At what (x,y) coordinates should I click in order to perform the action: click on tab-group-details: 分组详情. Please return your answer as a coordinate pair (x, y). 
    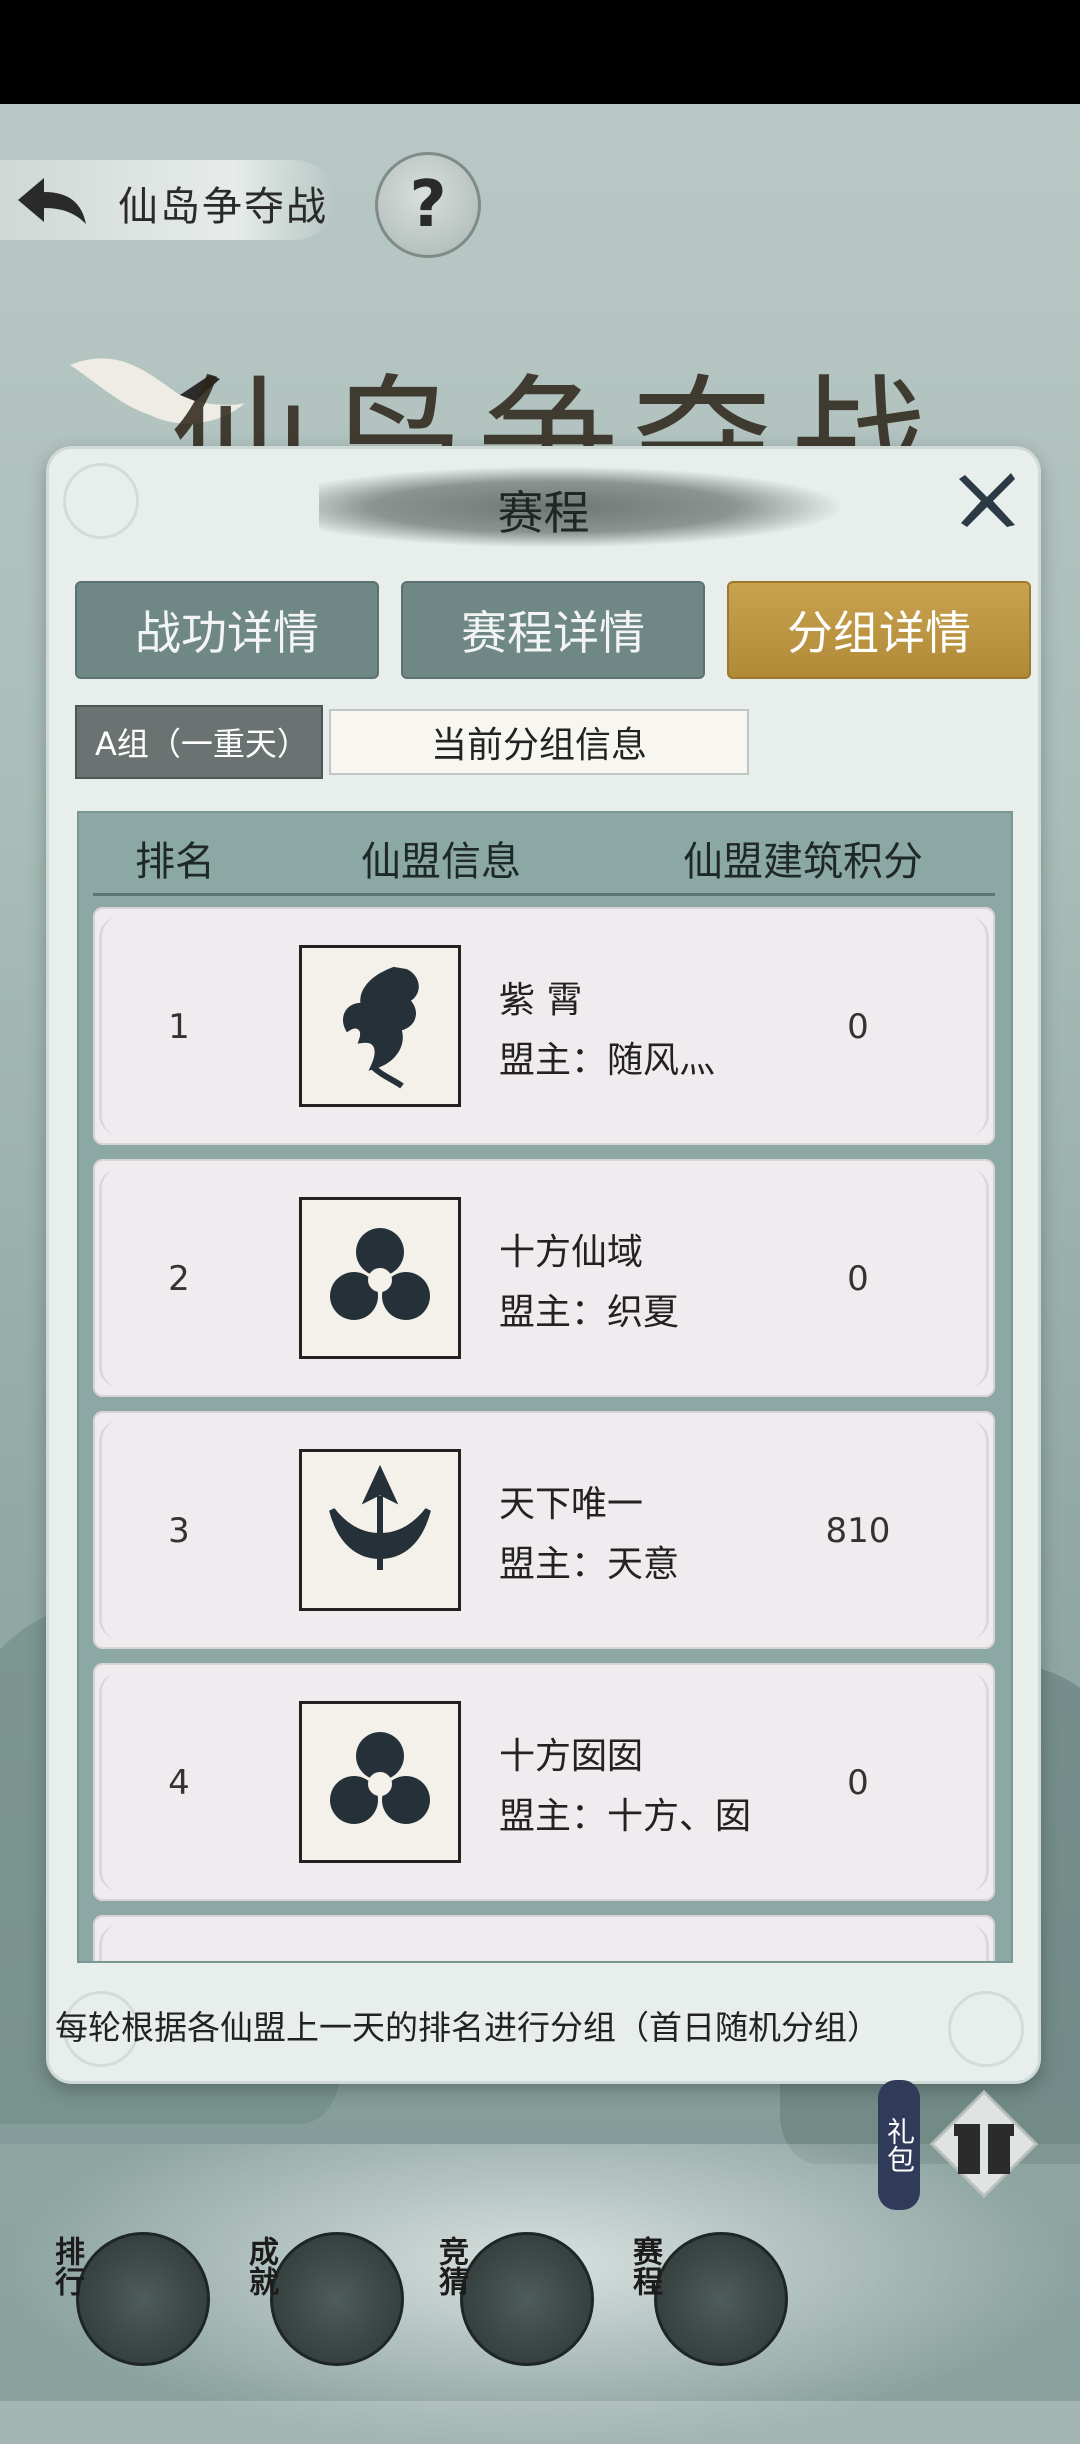
    Looking at the image, I should click on (879, 630).